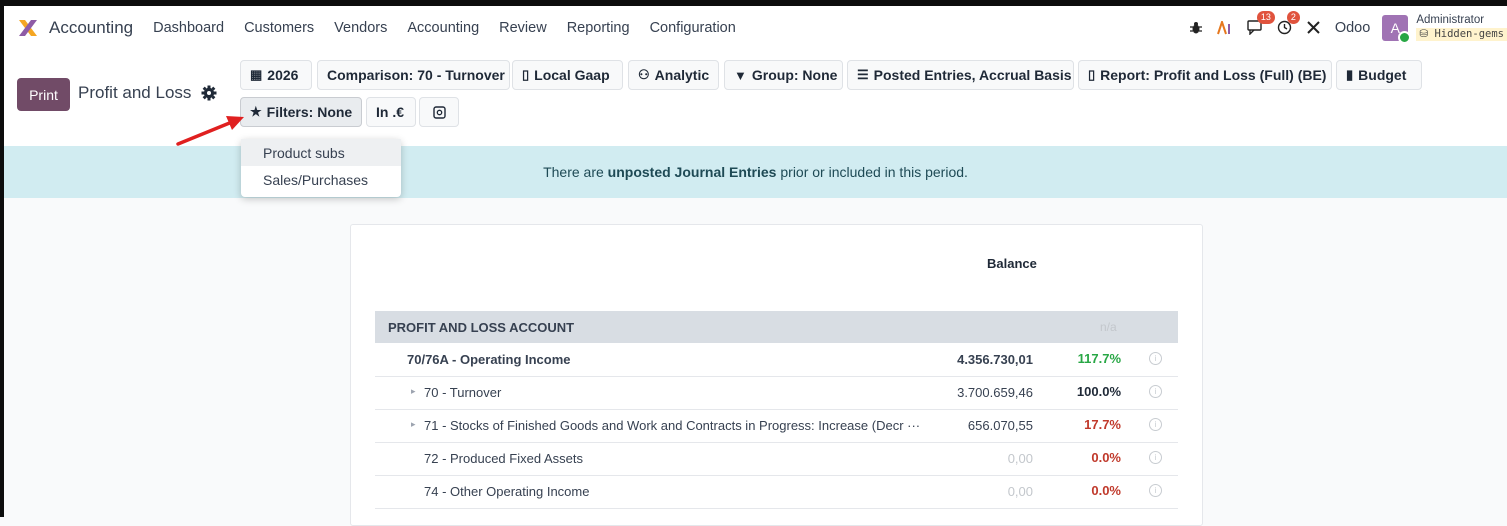  What do you see at coordinates (1293, 17) in the screenshot?
I see `activities-count-badge: 2` at bounding box center [1293, 17].